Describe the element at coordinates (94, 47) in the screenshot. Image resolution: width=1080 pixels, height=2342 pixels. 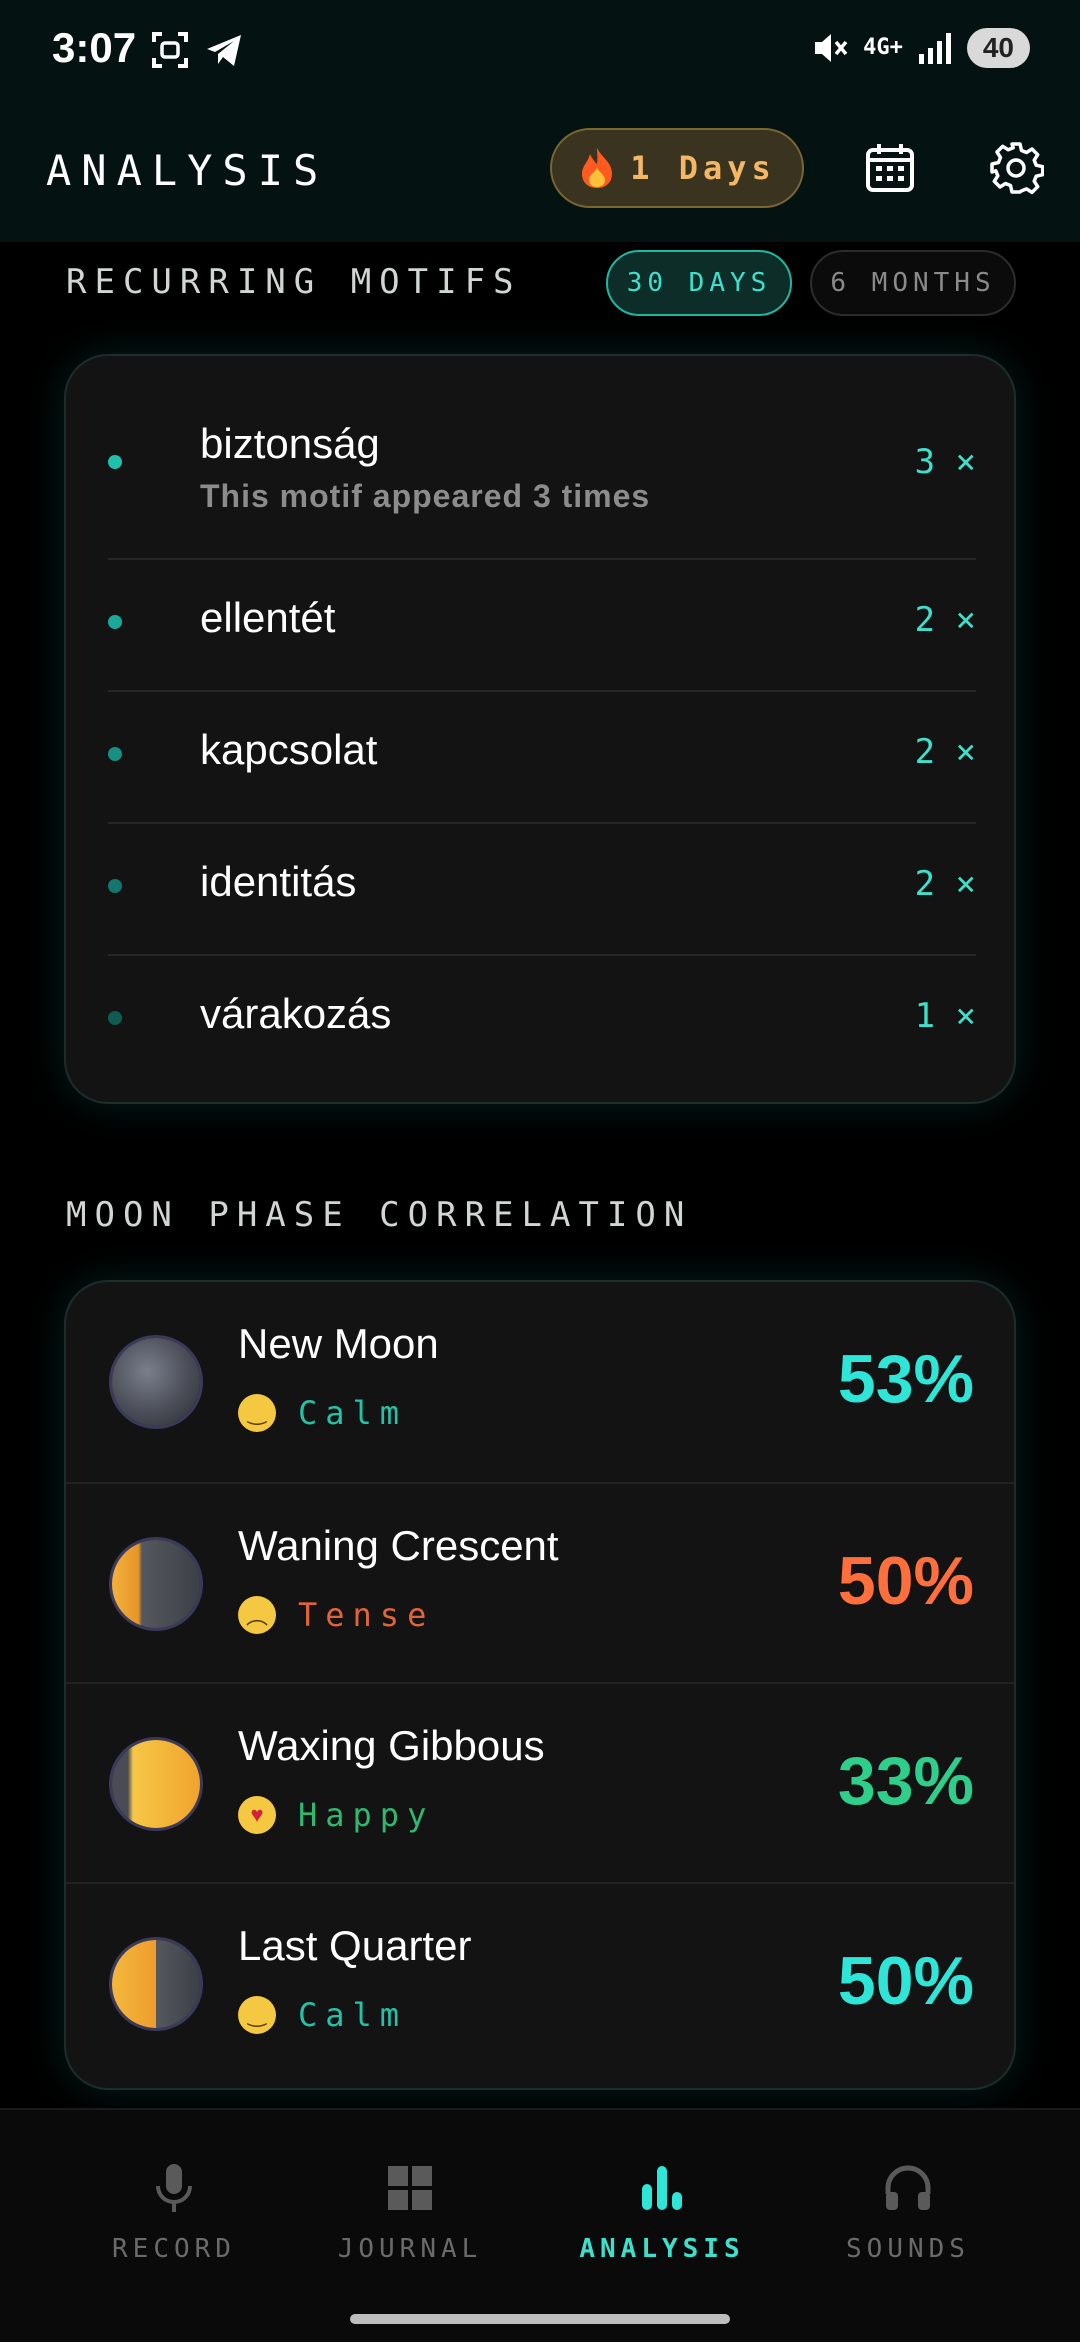
I see `status-time: 3:07` at that location.